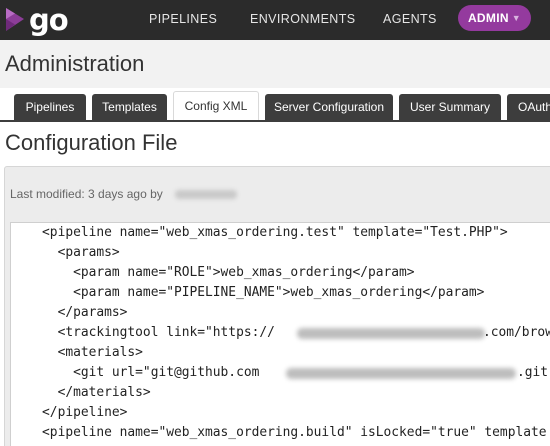 The image size is (550, 446). Describe the element at coordinates (516, 18) in the screenshot. I see `chevron-down-icon: ▼` at that location.